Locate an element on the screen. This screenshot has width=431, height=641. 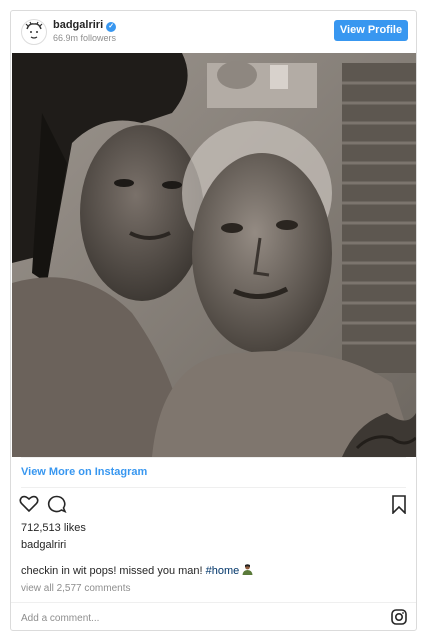
likes-count: 712,513 likes is located at coordinates (53, 528).